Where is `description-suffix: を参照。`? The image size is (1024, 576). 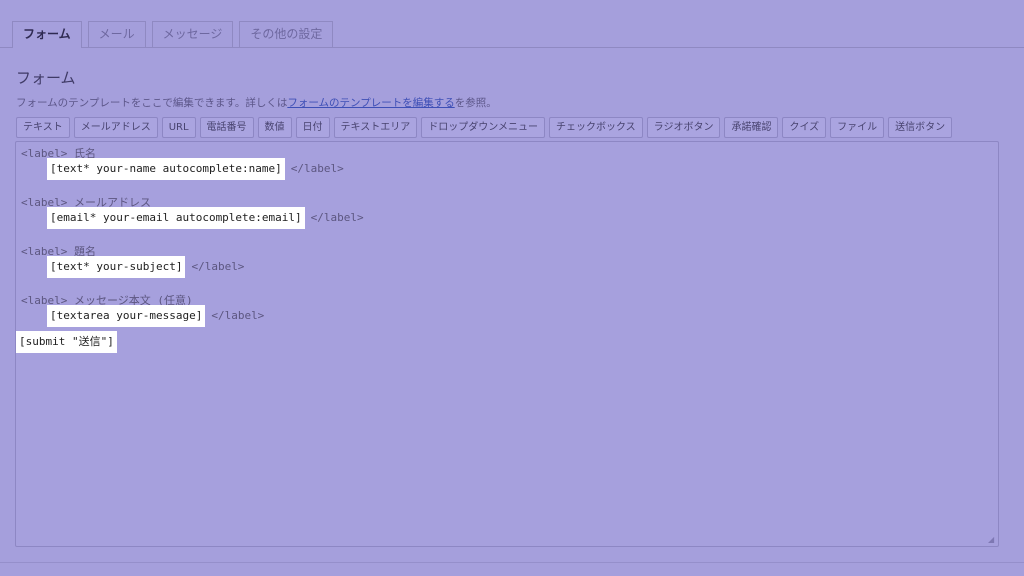 description-suffix: を参照。 is located at coordinates (475, 103).